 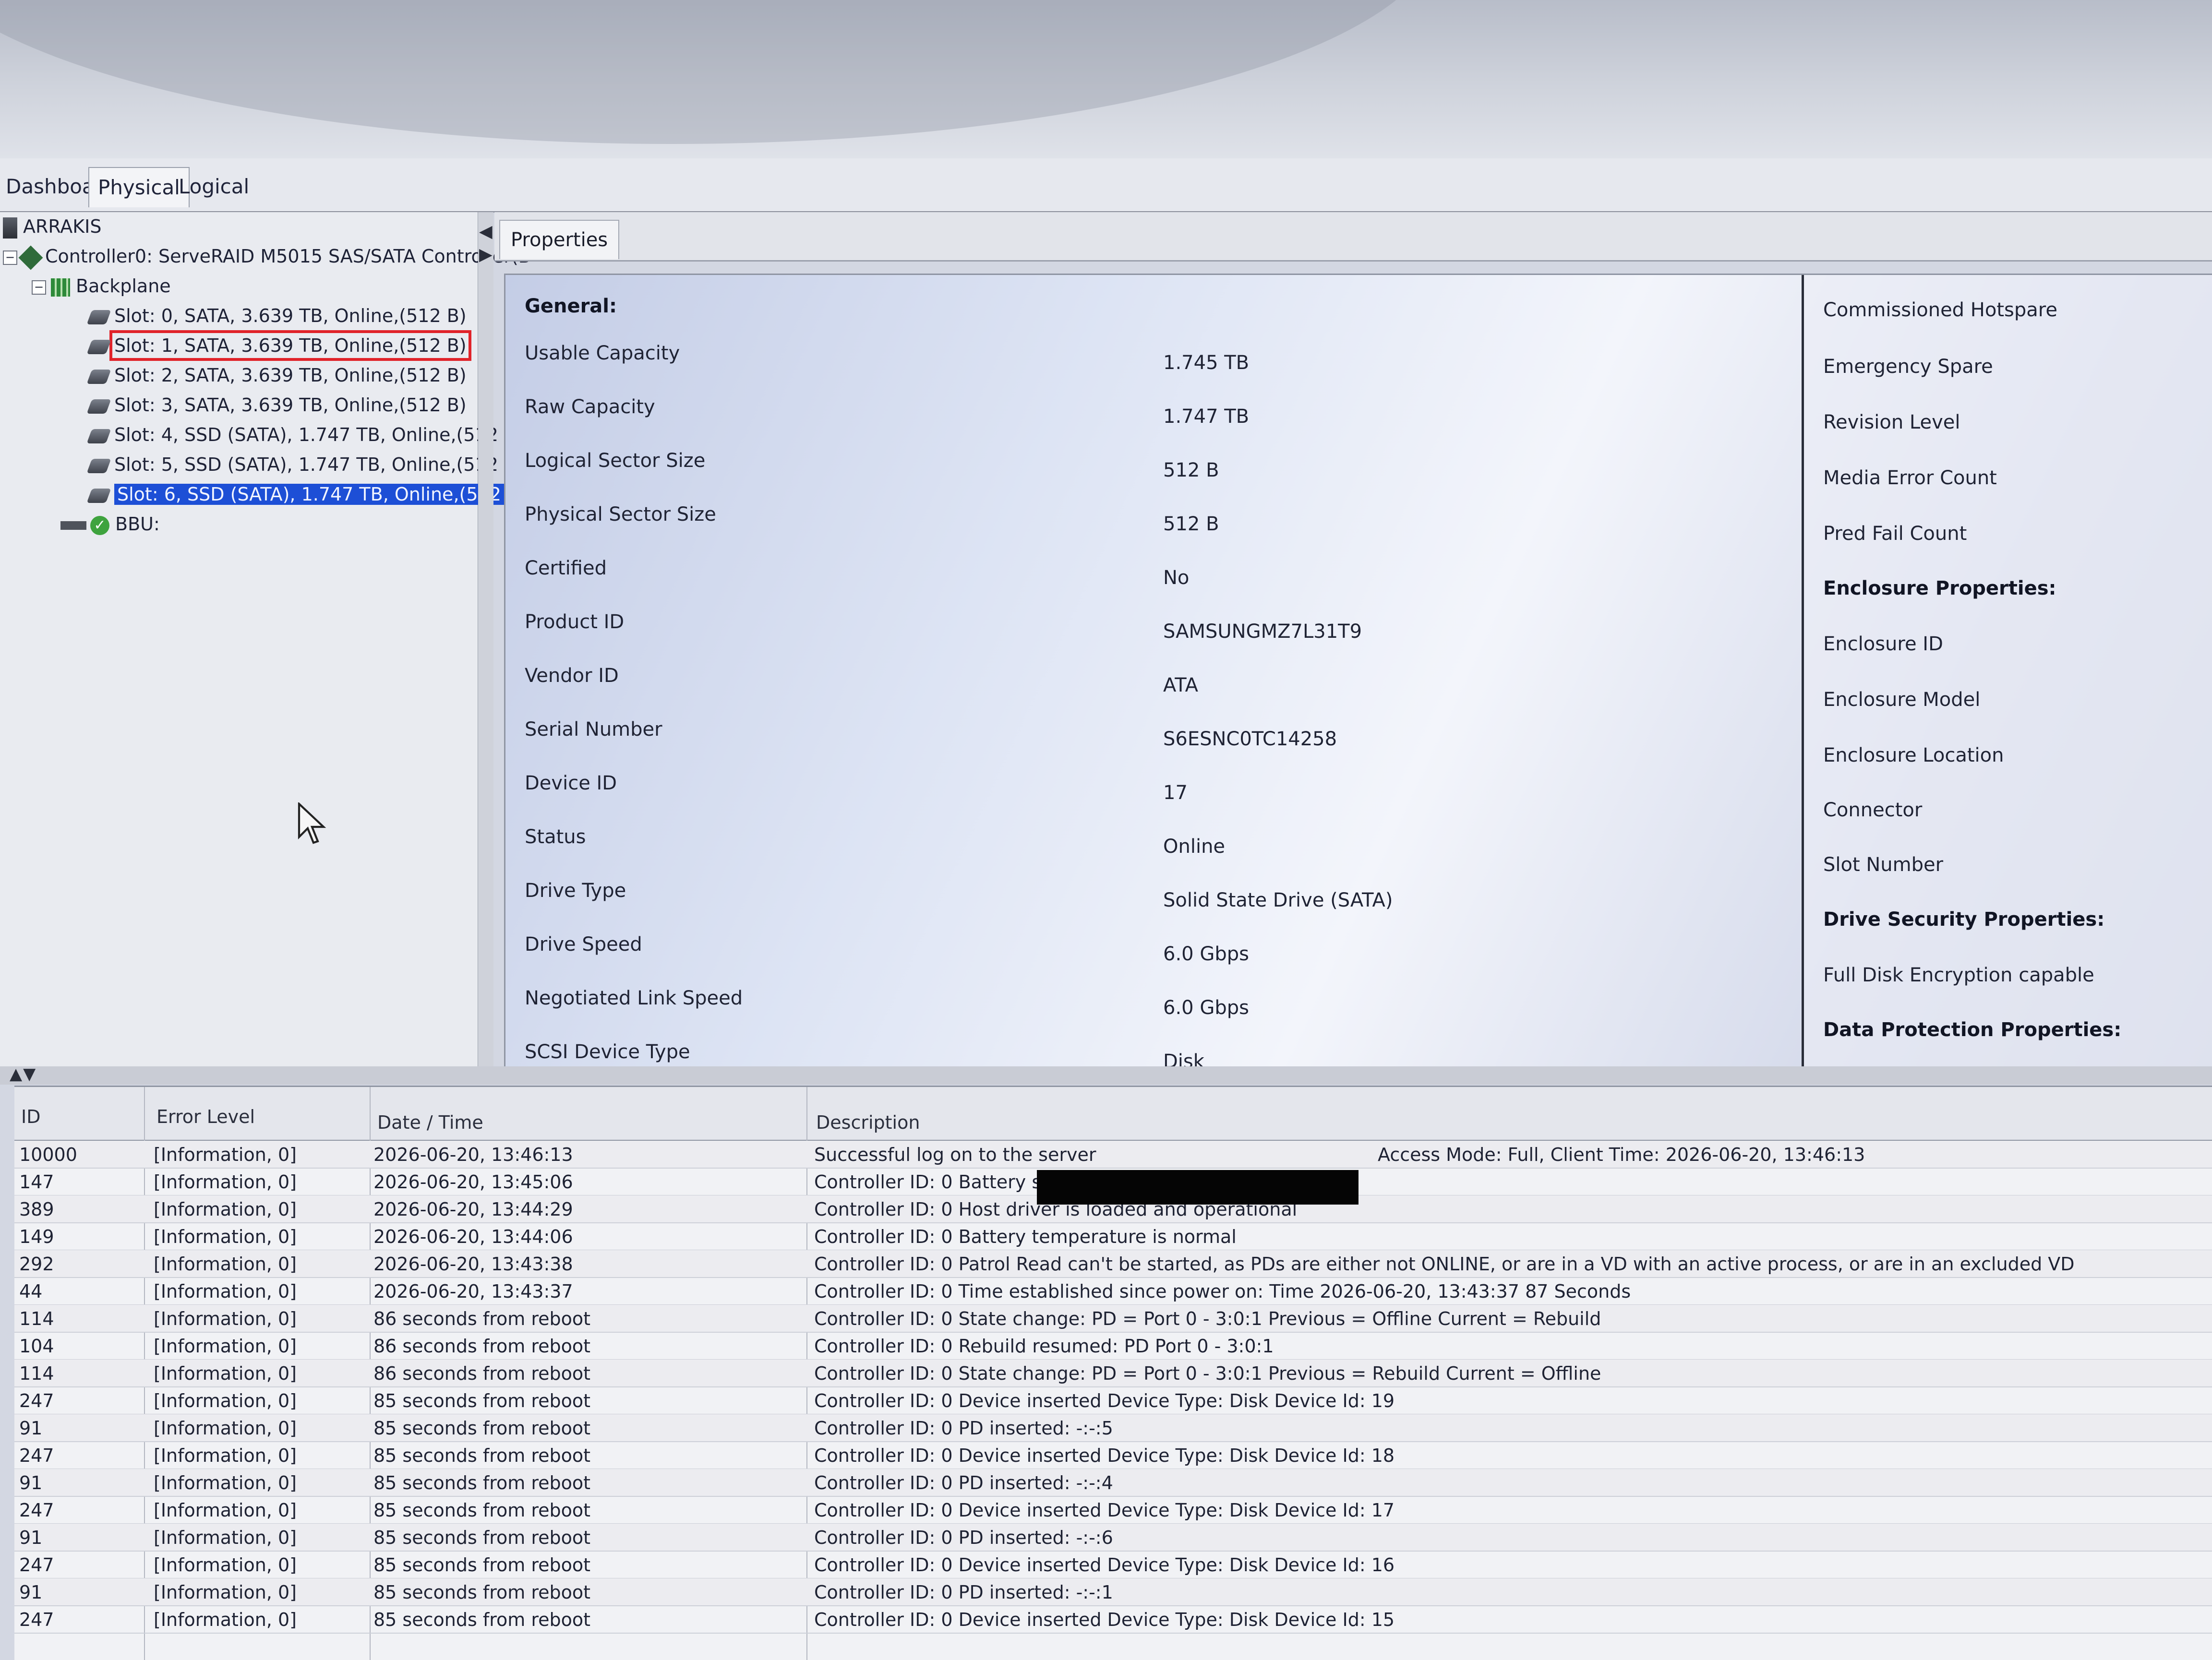 I want to click on header-description: Description, so click(x=868, y=1122).